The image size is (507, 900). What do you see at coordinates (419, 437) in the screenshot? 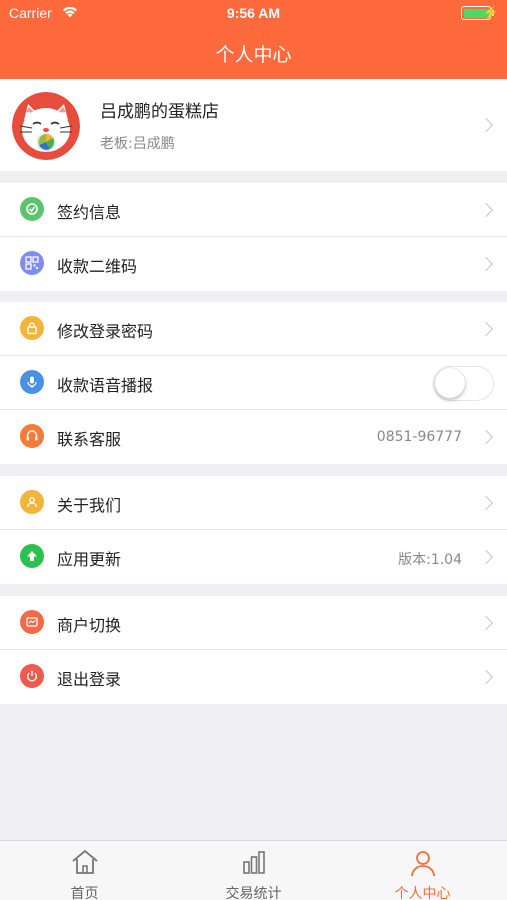
I see `service-phone: 0851-96777` at bounding box center [419, 437].